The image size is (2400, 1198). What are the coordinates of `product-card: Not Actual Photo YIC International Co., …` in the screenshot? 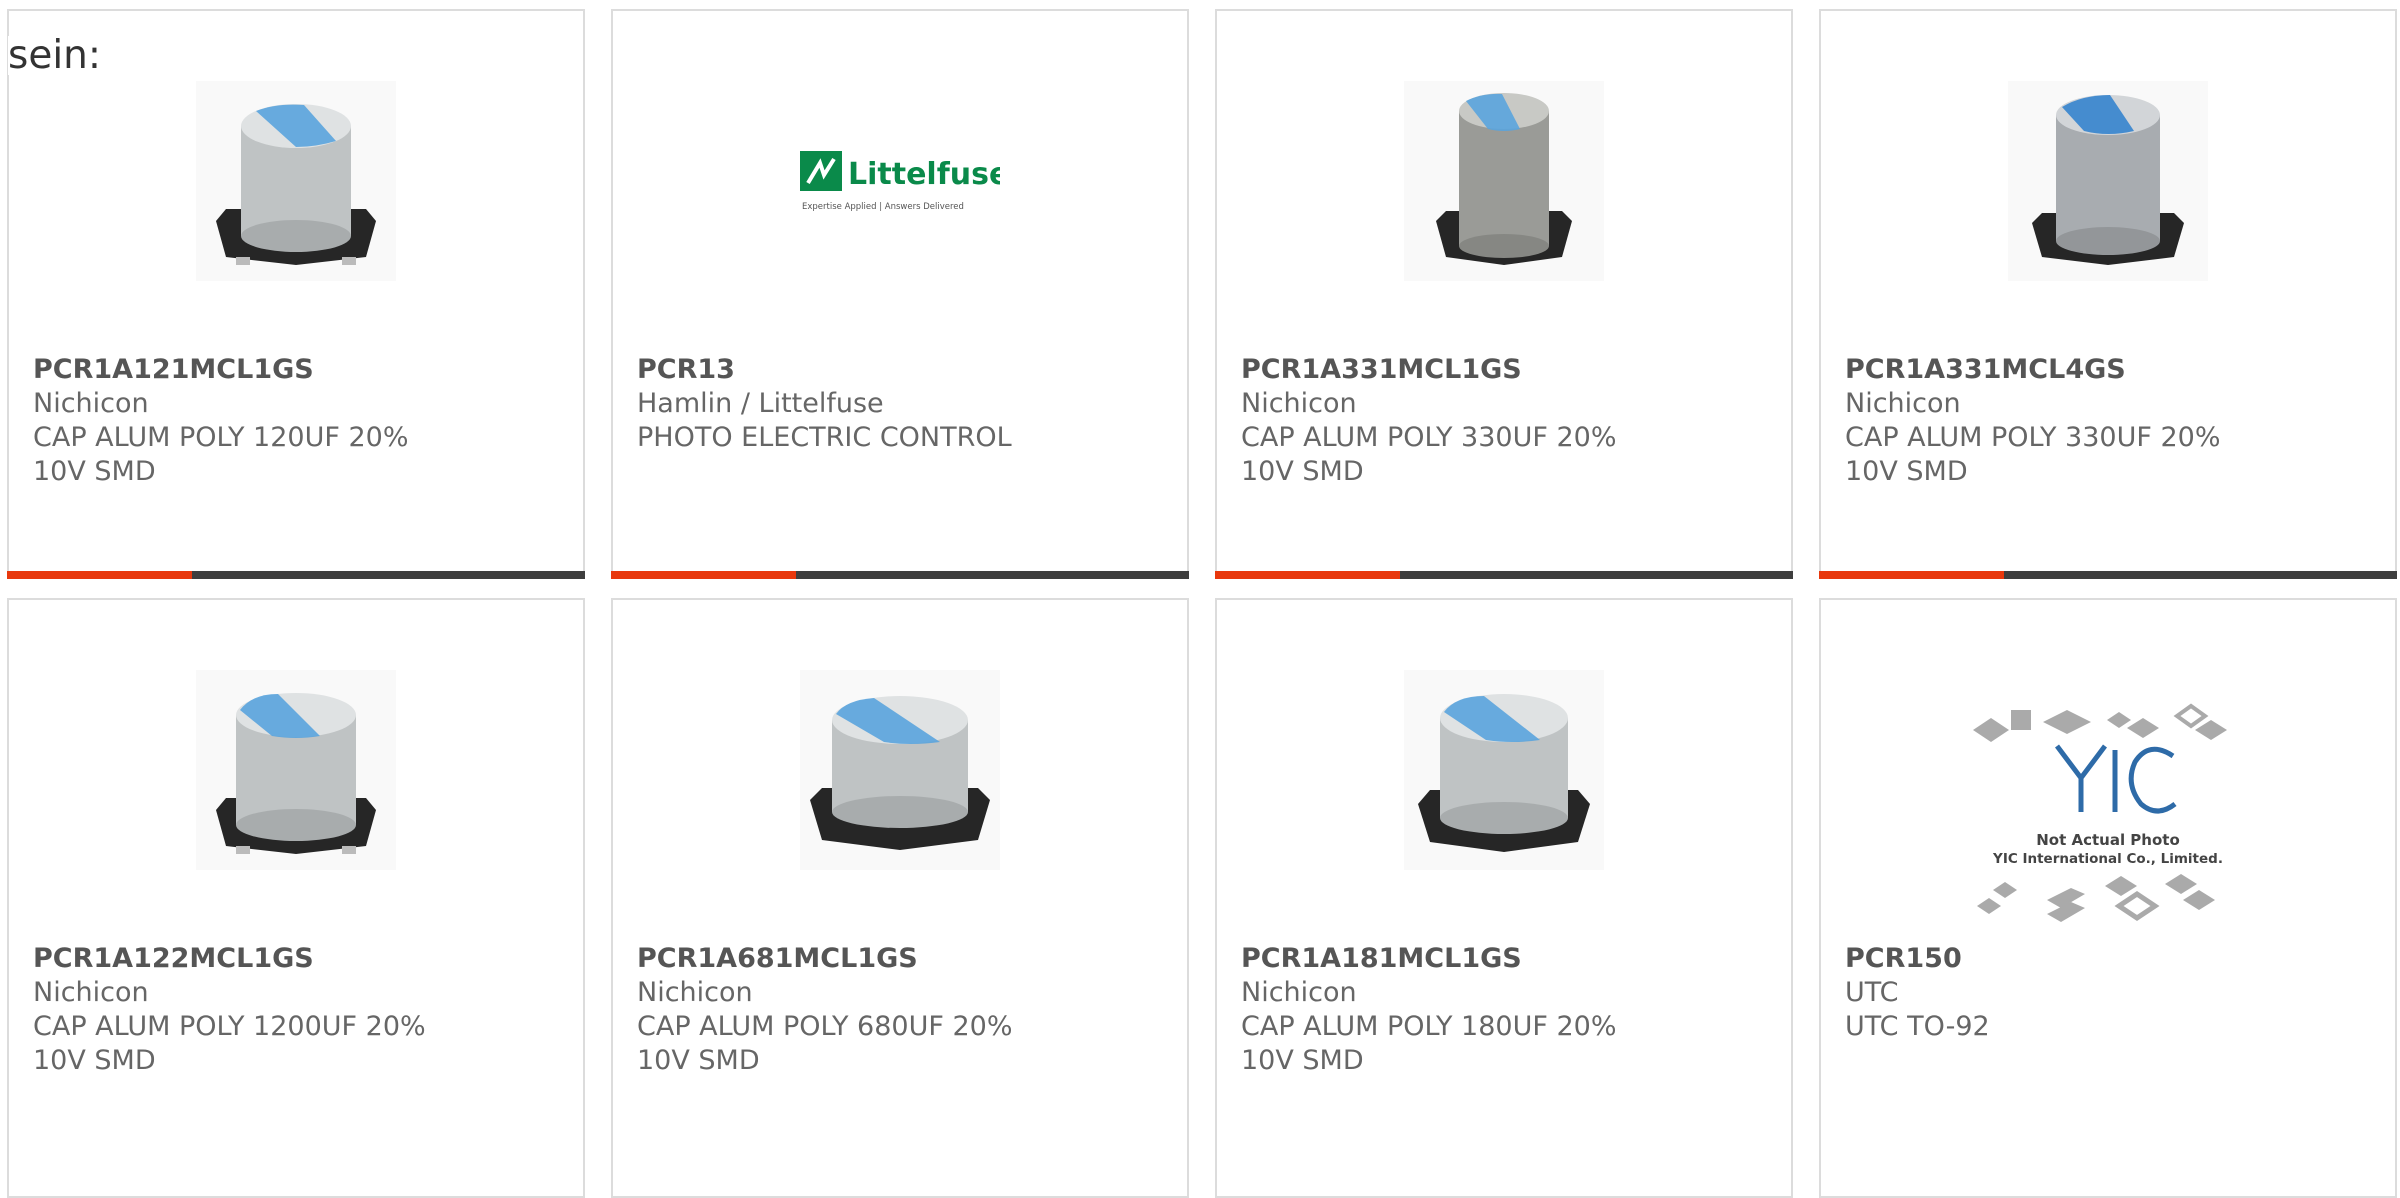 It's located at (2108, 898).